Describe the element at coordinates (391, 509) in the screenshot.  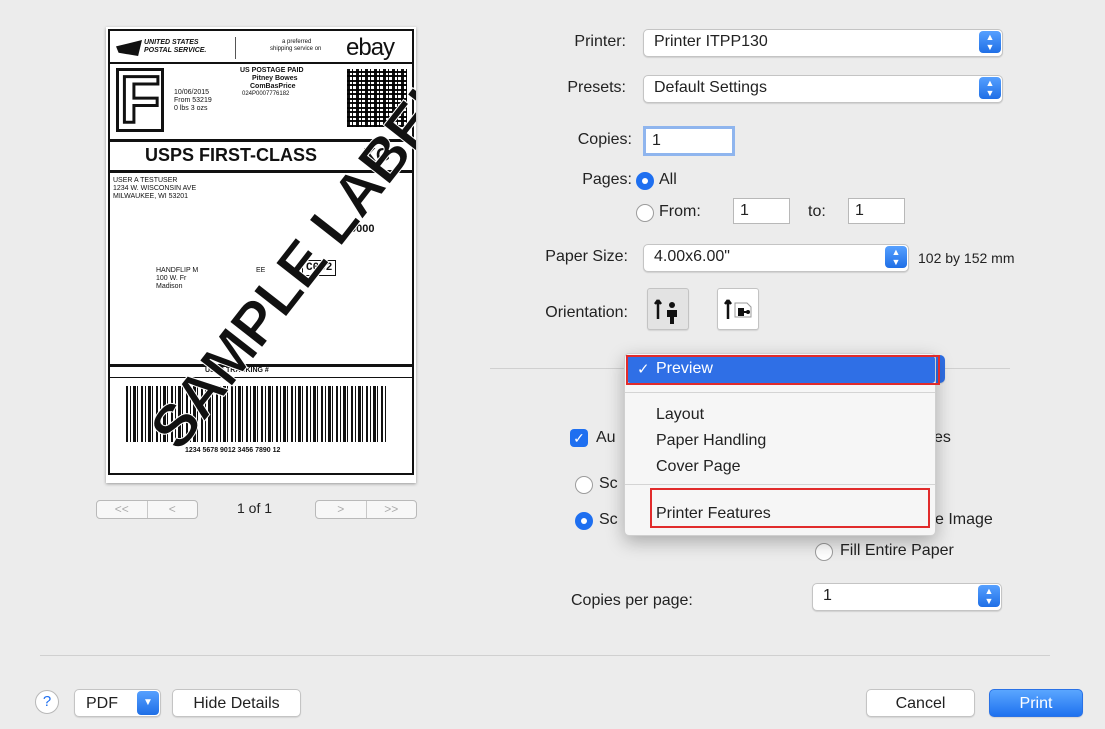
I see `last-page-button: >>` at that location.